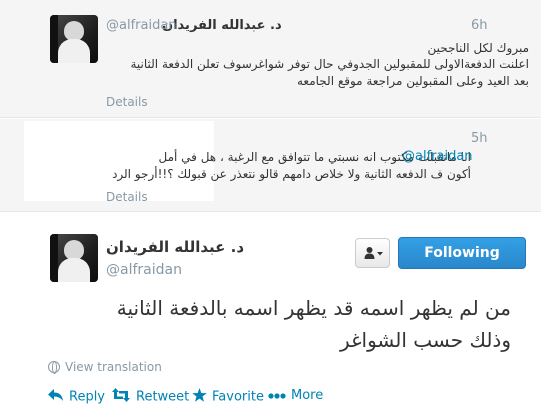  Describe the element at coordinates (478, 48) in the screenshot. I see `tweet-text-line-1: مبروك لكل الناجحين` at that location.